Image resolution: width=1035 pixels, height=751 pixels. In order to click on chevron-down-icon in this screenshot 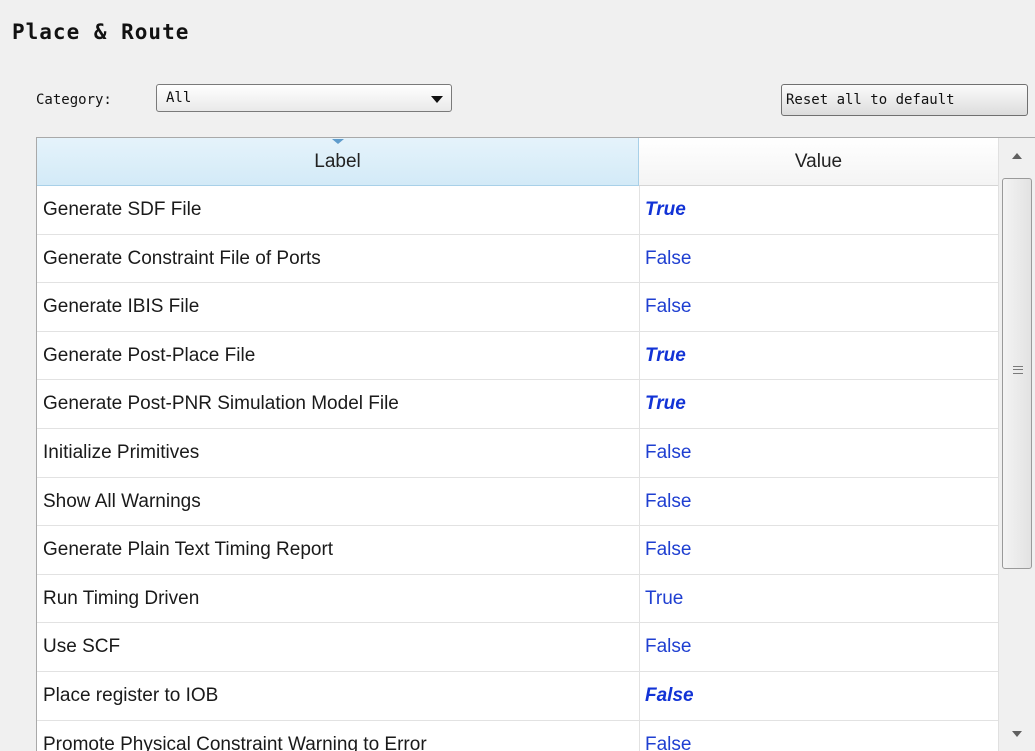, I will do `click(437, 99)`.